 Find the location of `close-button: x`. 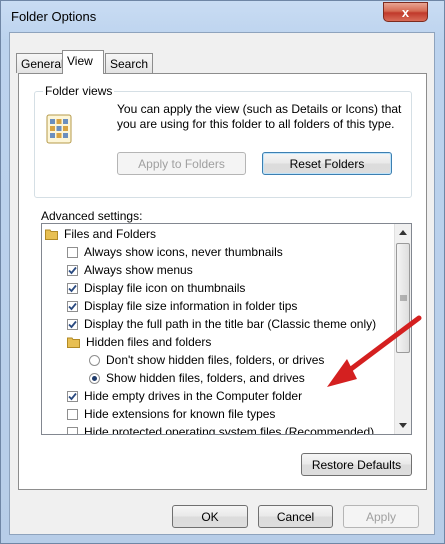

close-button: x is located at coordinates (405, 12).